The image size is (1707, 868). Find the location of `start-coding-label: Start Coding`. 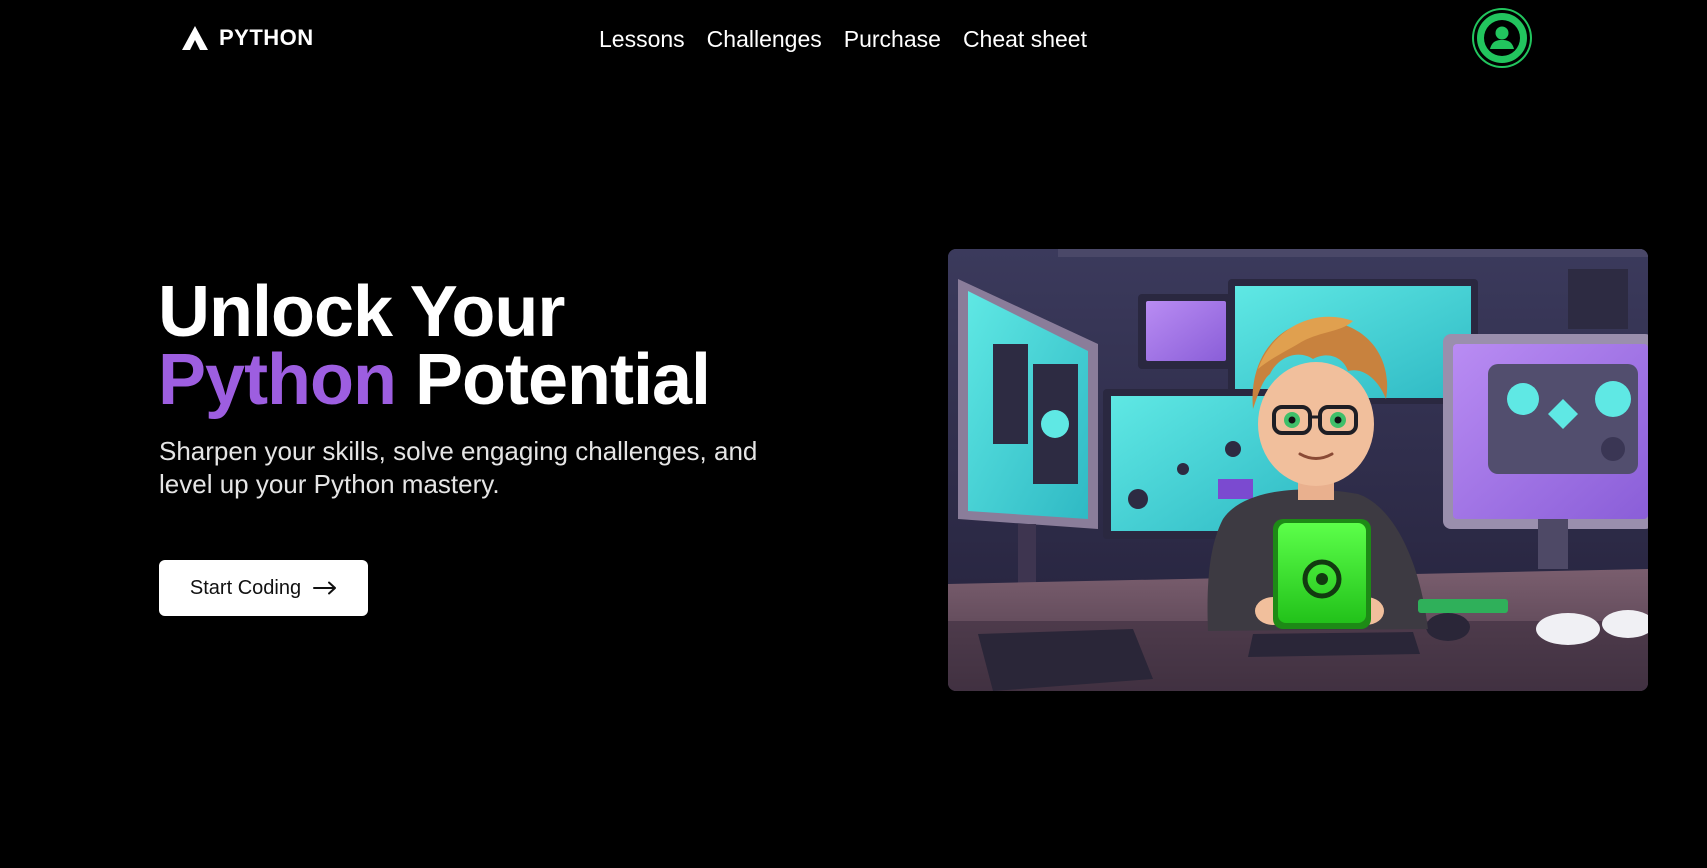

start-coding-label: Start Coding is located at coordinates (245, 587).